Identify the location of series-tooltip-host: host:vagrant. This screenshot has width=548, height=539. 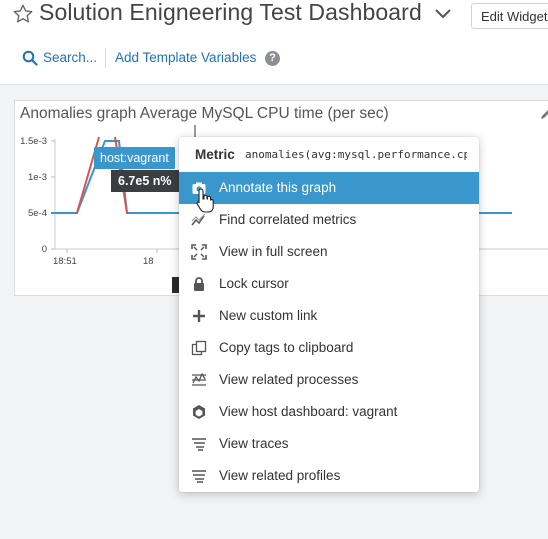
(134, 158).